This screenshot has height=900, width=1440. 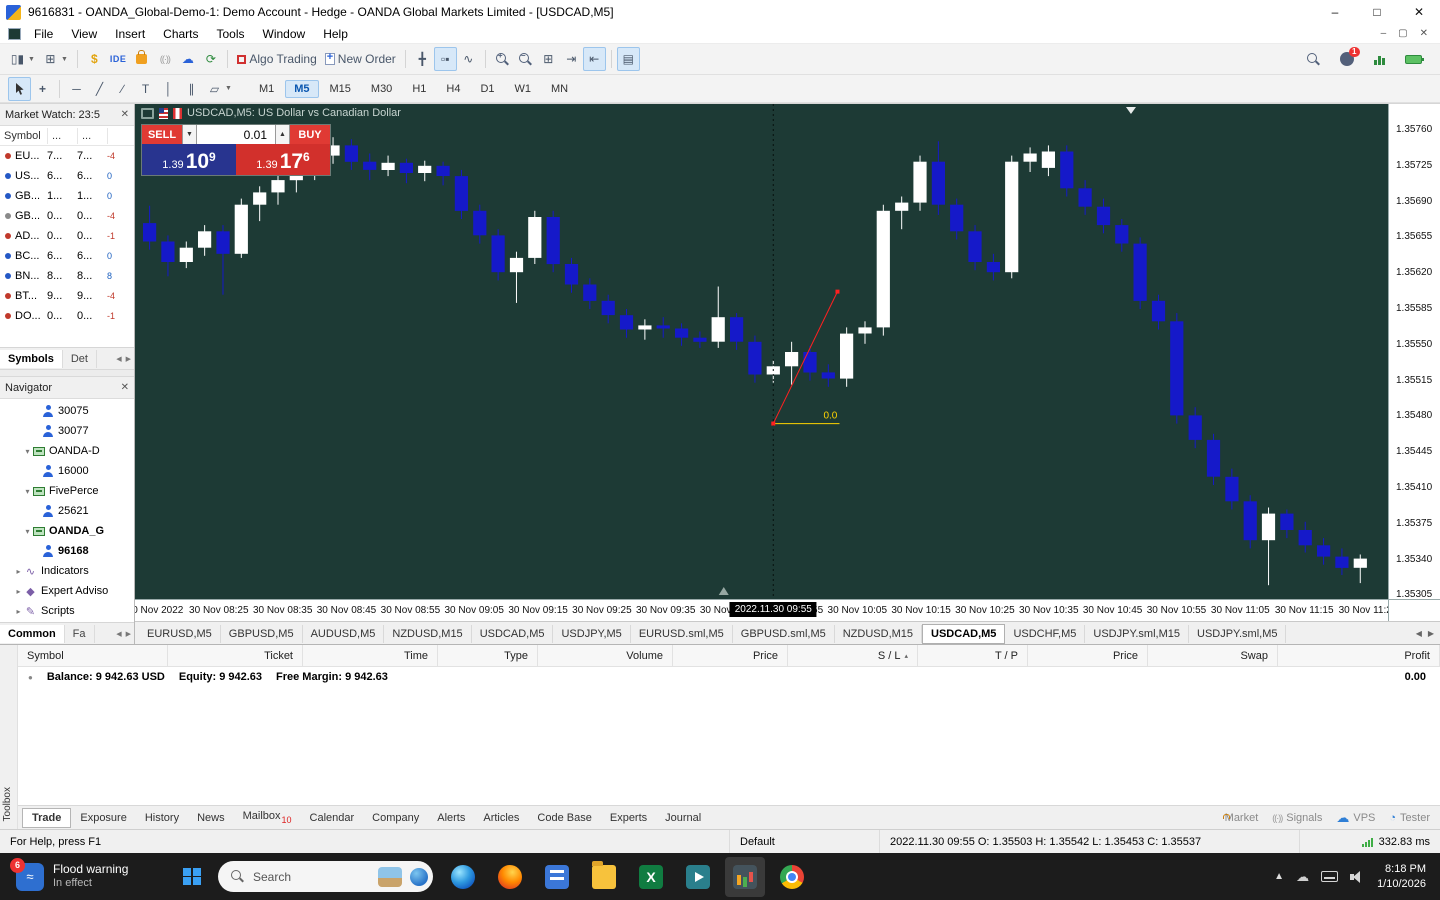 I want to click on bars-mode-button: ╋, so click(x=422, y=59).